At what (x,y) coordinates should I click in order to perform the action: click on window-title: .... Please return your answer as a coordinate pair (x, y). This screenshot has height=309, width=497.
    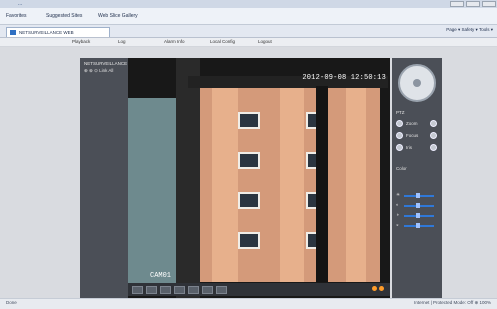
    Looking at the image, I should click on (20, 4).